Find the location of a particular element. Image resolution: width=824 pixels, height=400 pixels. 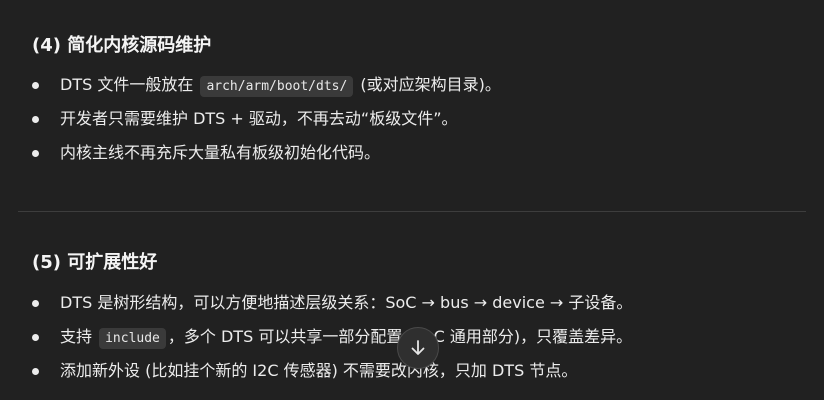

section-heading: (4) 简化内核源码维护 is located at coordinates (122, 45).